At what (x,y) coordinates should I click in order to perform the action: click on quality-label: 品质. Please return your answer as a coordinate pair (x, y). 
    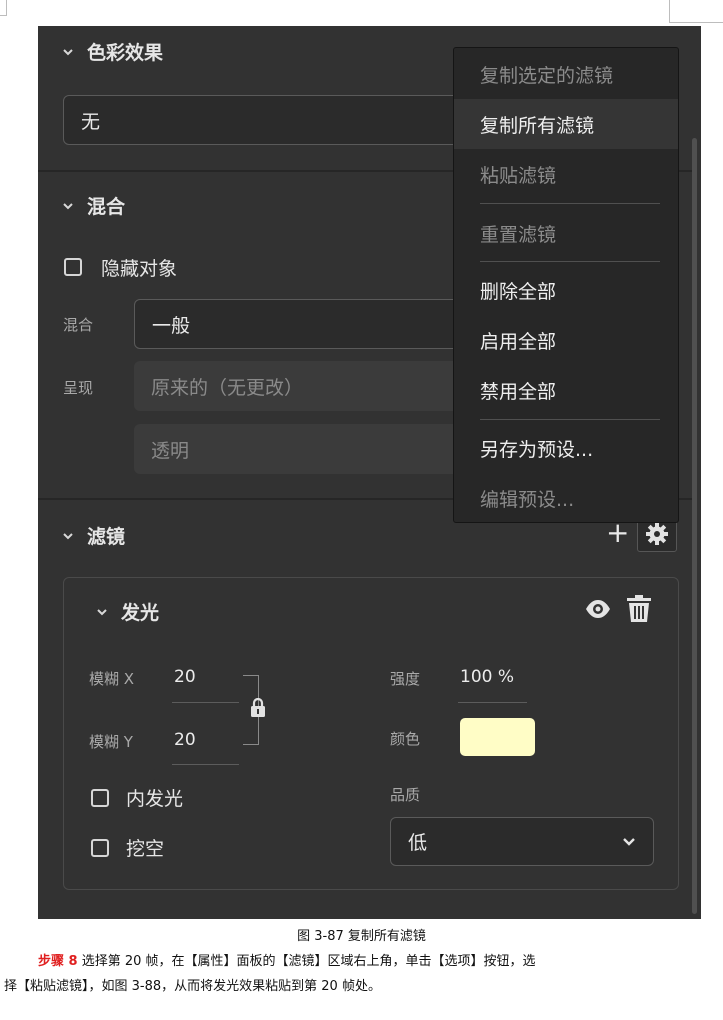
    Looking at the image, I should click on (405, 795).